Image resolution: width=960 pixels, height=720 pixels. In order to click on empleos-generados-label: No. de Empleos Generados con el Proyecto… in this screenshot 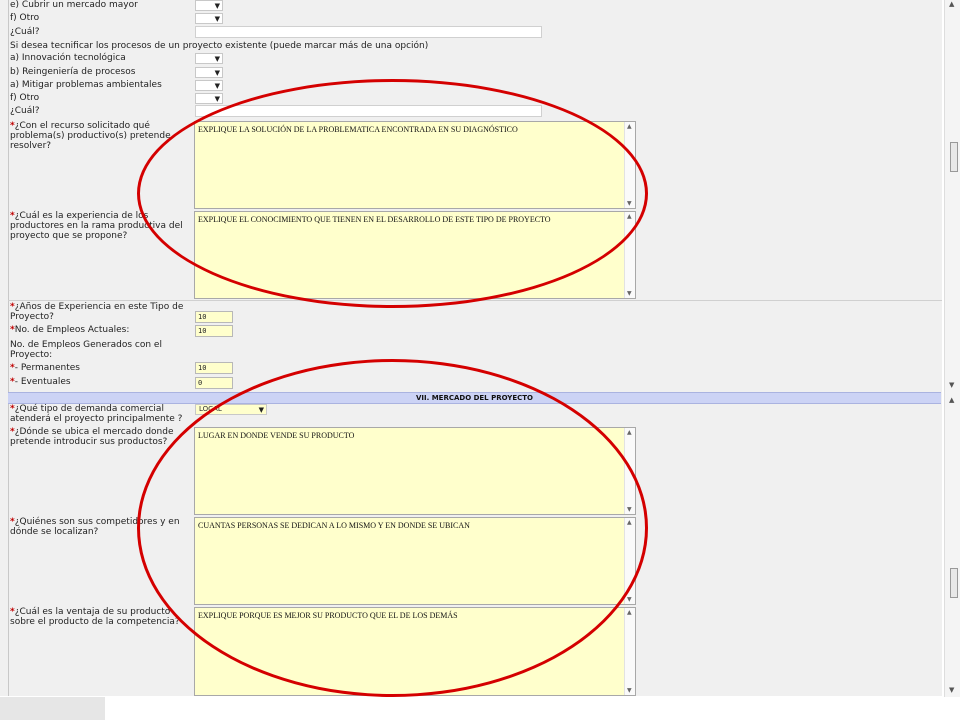, I will do `click(86, 350)`.